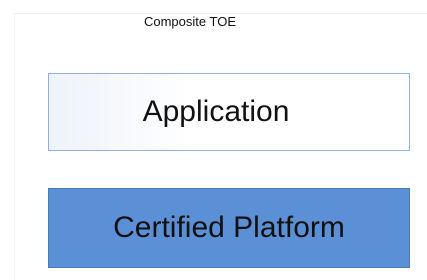 This screenshot has height=280, width=427. Describe the element at coordinates (216, 111) in the screenshot. I see `application-layer-label: Application` at that location.